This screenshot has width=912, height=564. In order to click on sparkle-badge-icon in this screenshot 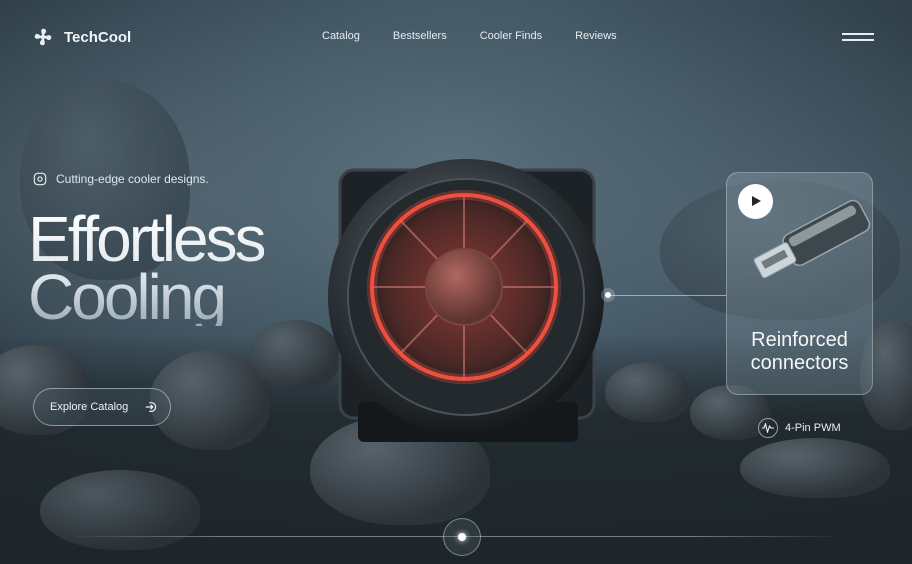, I will do `click(40, 179)`.